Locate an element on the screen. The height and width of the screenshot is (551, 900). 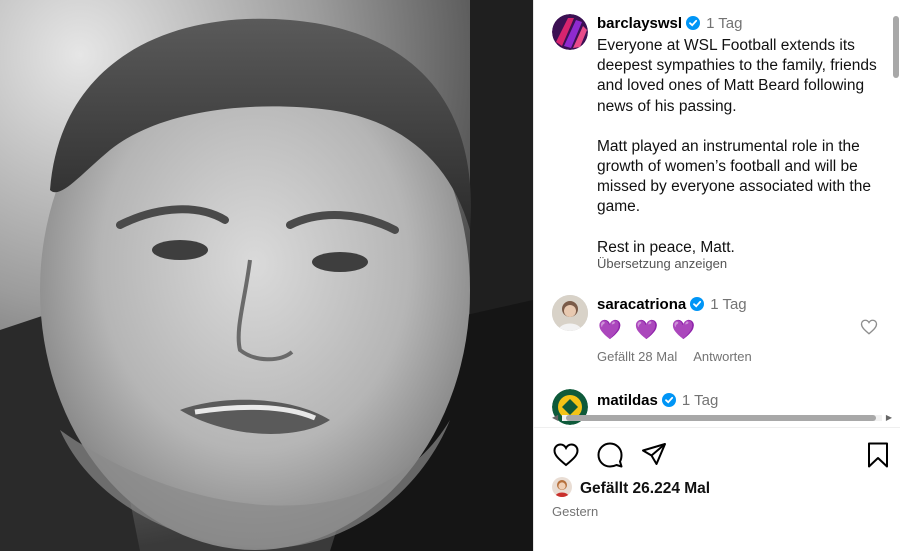
horizontal-scrollbar: ◀ ▶ is located at coordinates (722, 418).